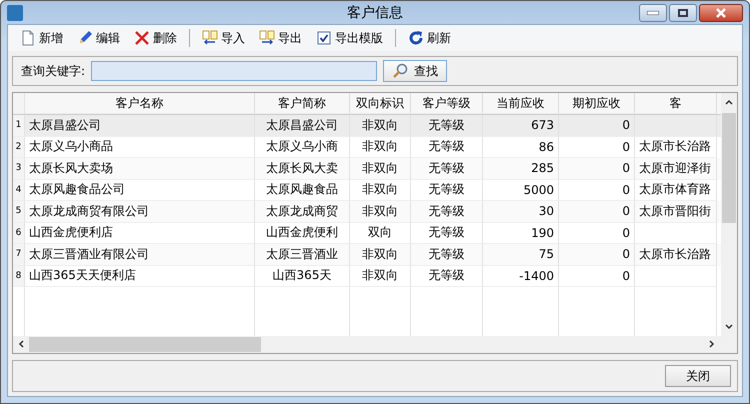  Describe the element at coordinates (698, 376) in the screenshot. I see `close-dialog-button: 关闭` at that location.